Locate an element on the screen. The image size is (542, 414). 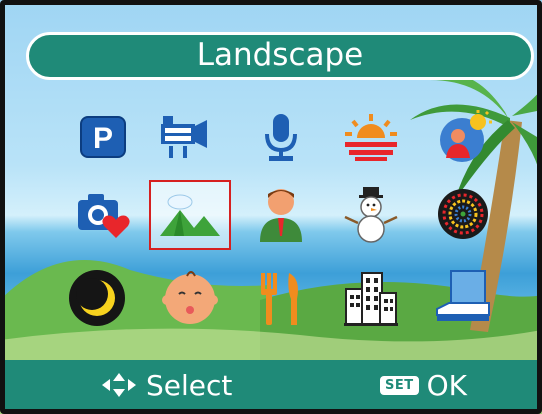
food-fork-knife-icon is located at coordinates (281, 298).